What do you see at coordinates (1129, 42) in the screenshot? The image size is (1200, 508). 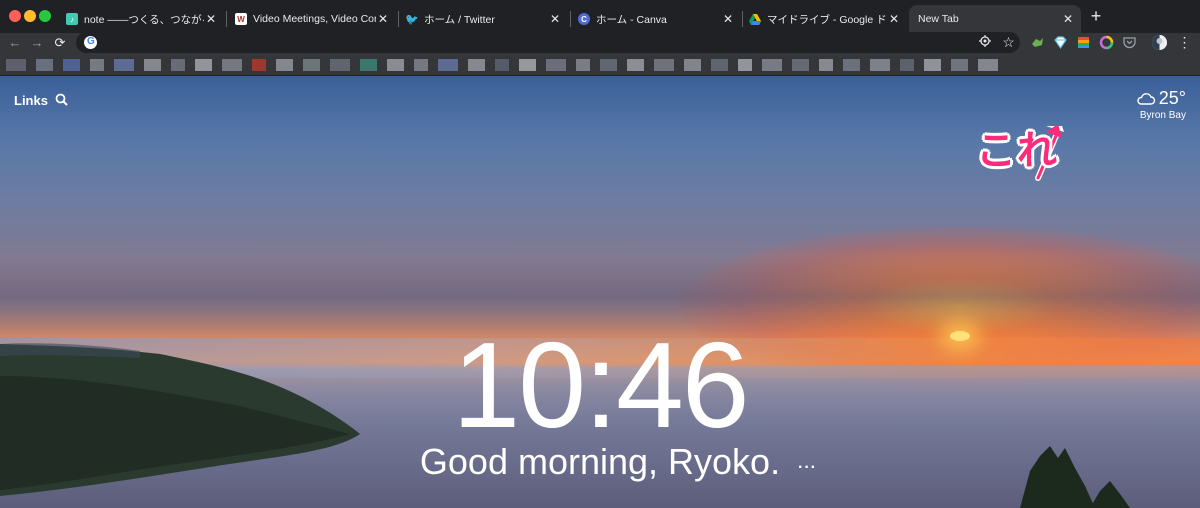 I see `pocket-extension-icon` at bounding box center [1129, 42].